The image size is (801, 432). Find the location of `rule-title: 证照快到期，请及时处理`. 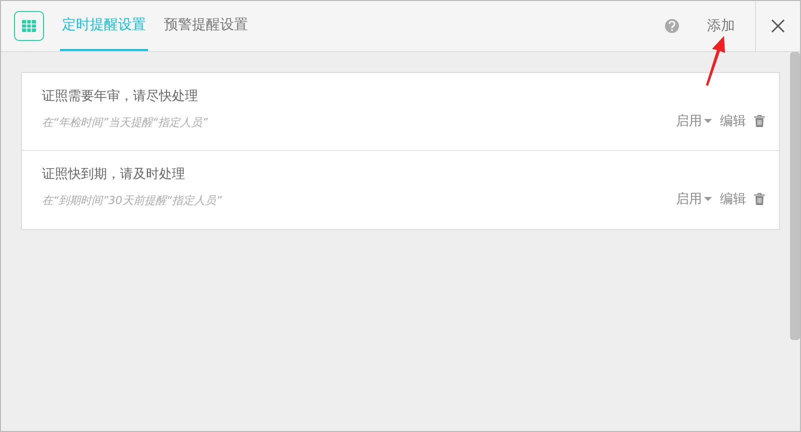

rule-title: 证照快到期，请及时处理 is located at coordinates (114, 175).